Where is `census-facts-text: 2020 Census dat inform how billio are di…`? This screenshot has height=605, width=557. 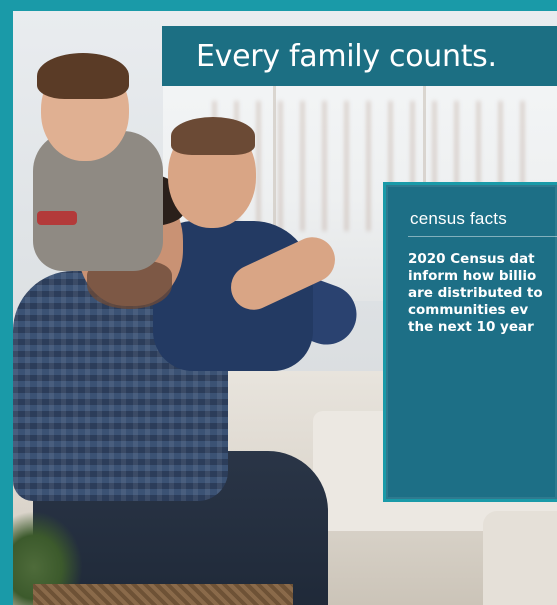 census-facts-text: 2020 Census dat inform how billio are di… is located at coordinates (475, 293).